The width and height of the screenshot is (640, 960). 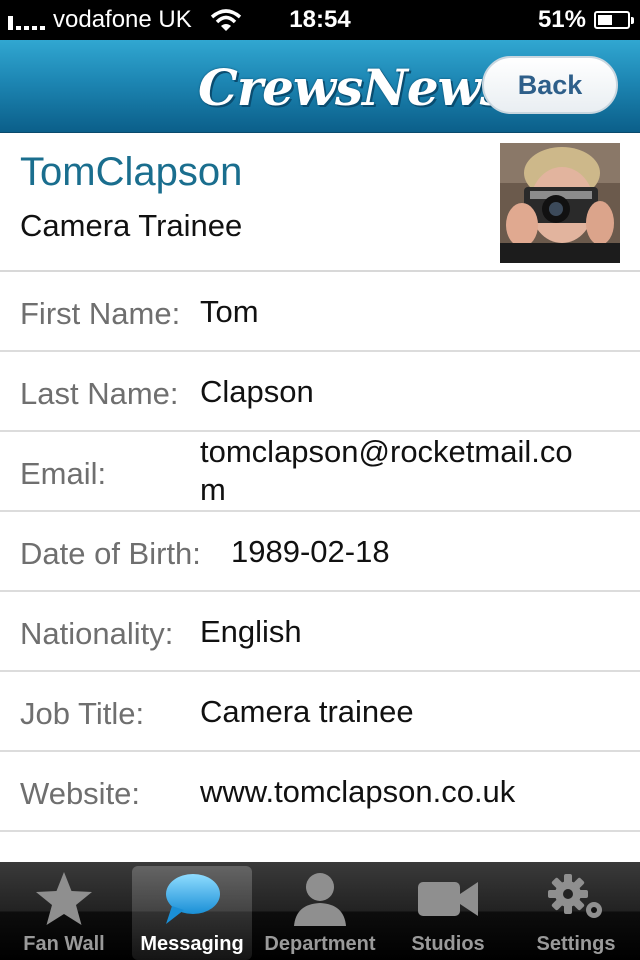 I want to click on app-logo-title: CrewsNews, so click(x=353, y=87).